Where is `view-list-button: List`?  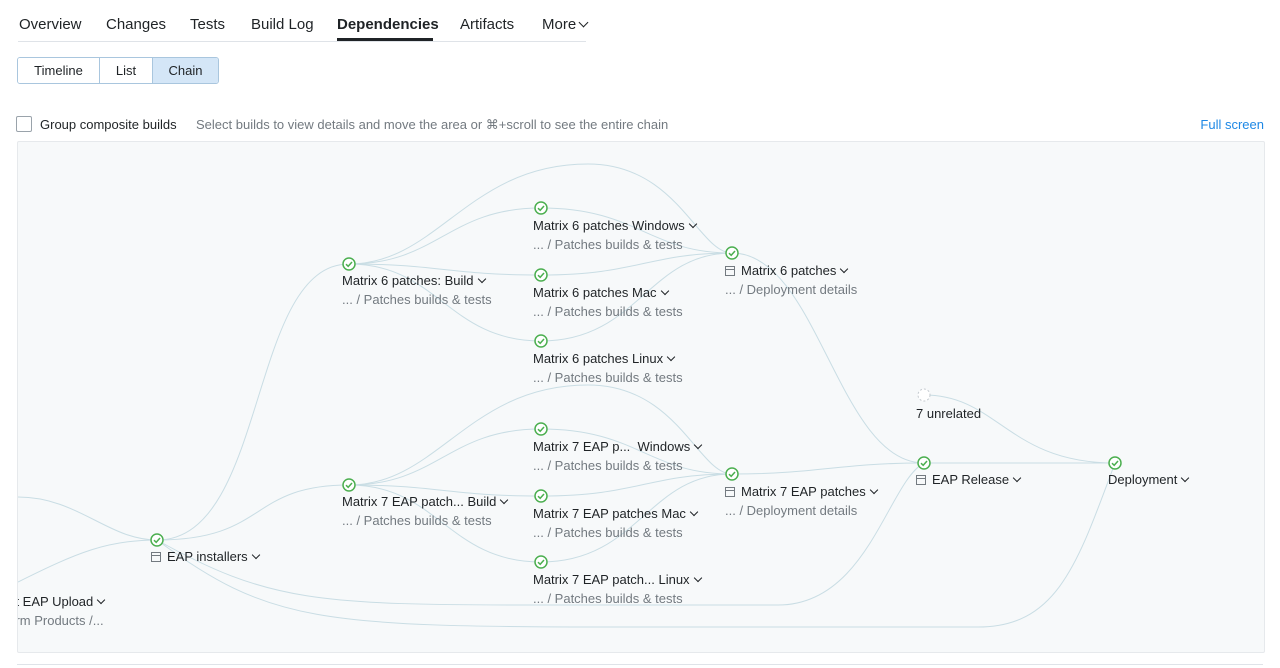
view-list-button: List is located at coordinates (126, 70).